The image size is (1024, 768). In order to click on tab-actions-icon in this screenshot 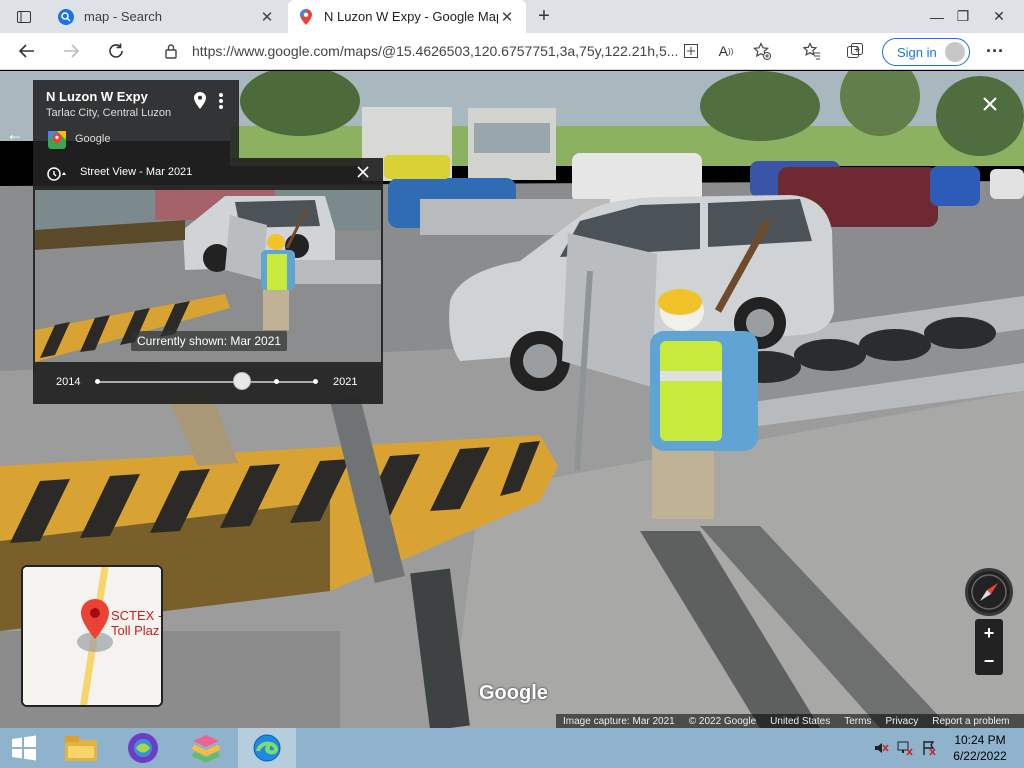, I will do `click(24, 16)`.